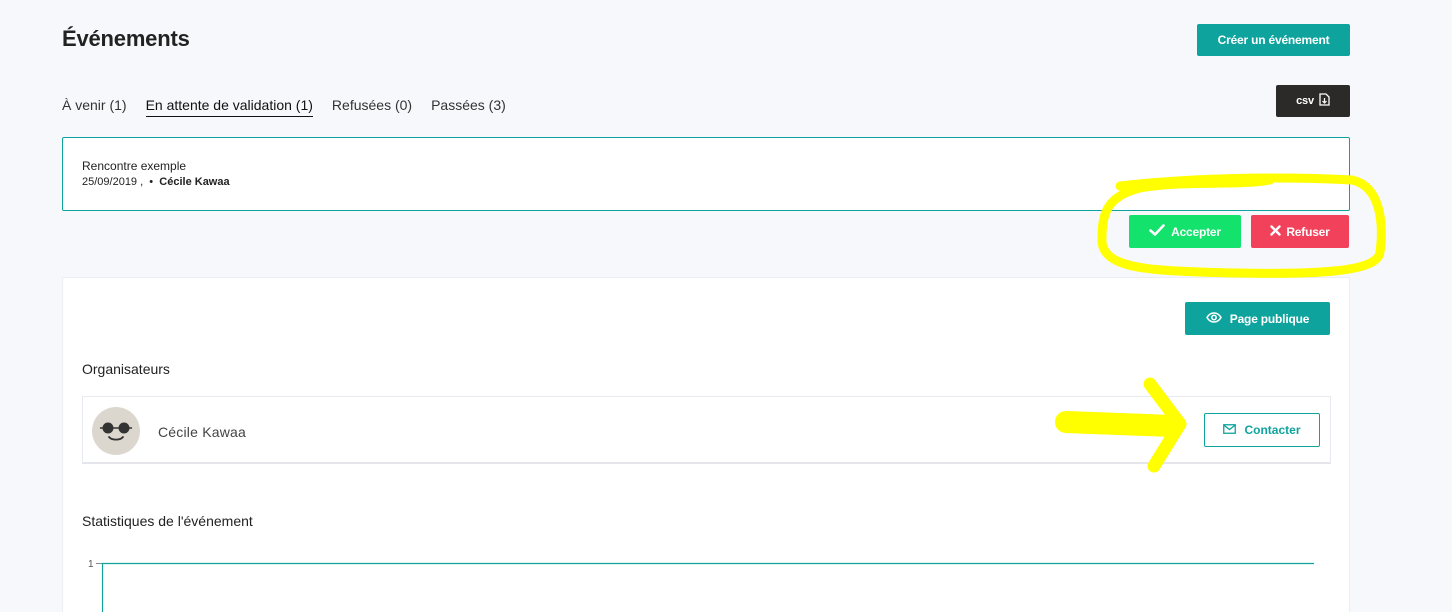  What do you see at coordinates (1196, 231) in the screenshot?
I see `accept-label: Accepter` at bounding box center [1196, 231].